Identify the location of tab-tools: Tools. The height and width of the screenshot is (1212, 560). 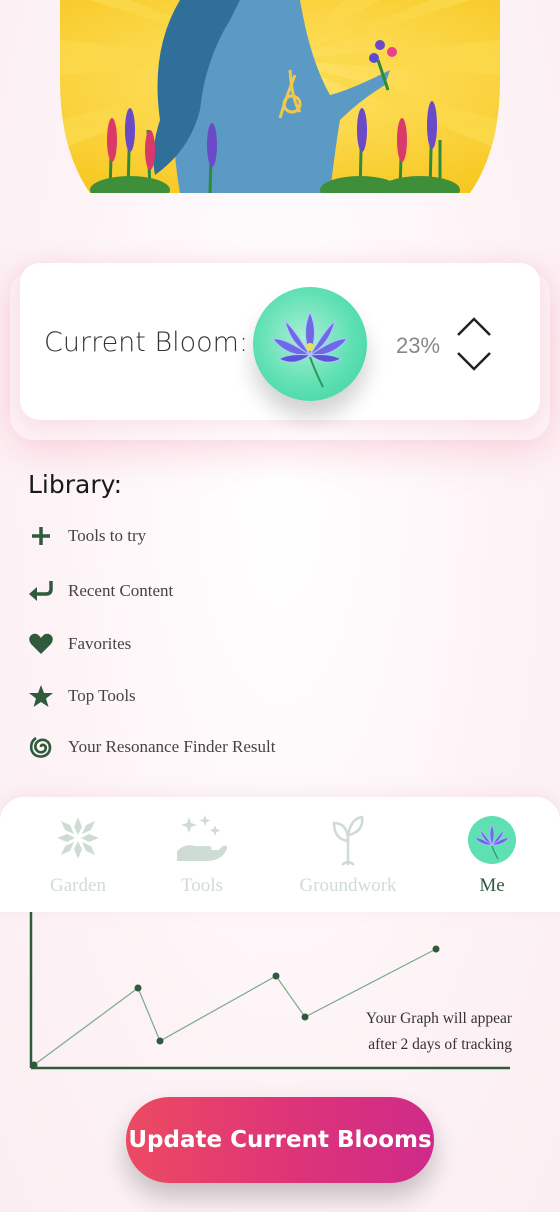
(202, 854).